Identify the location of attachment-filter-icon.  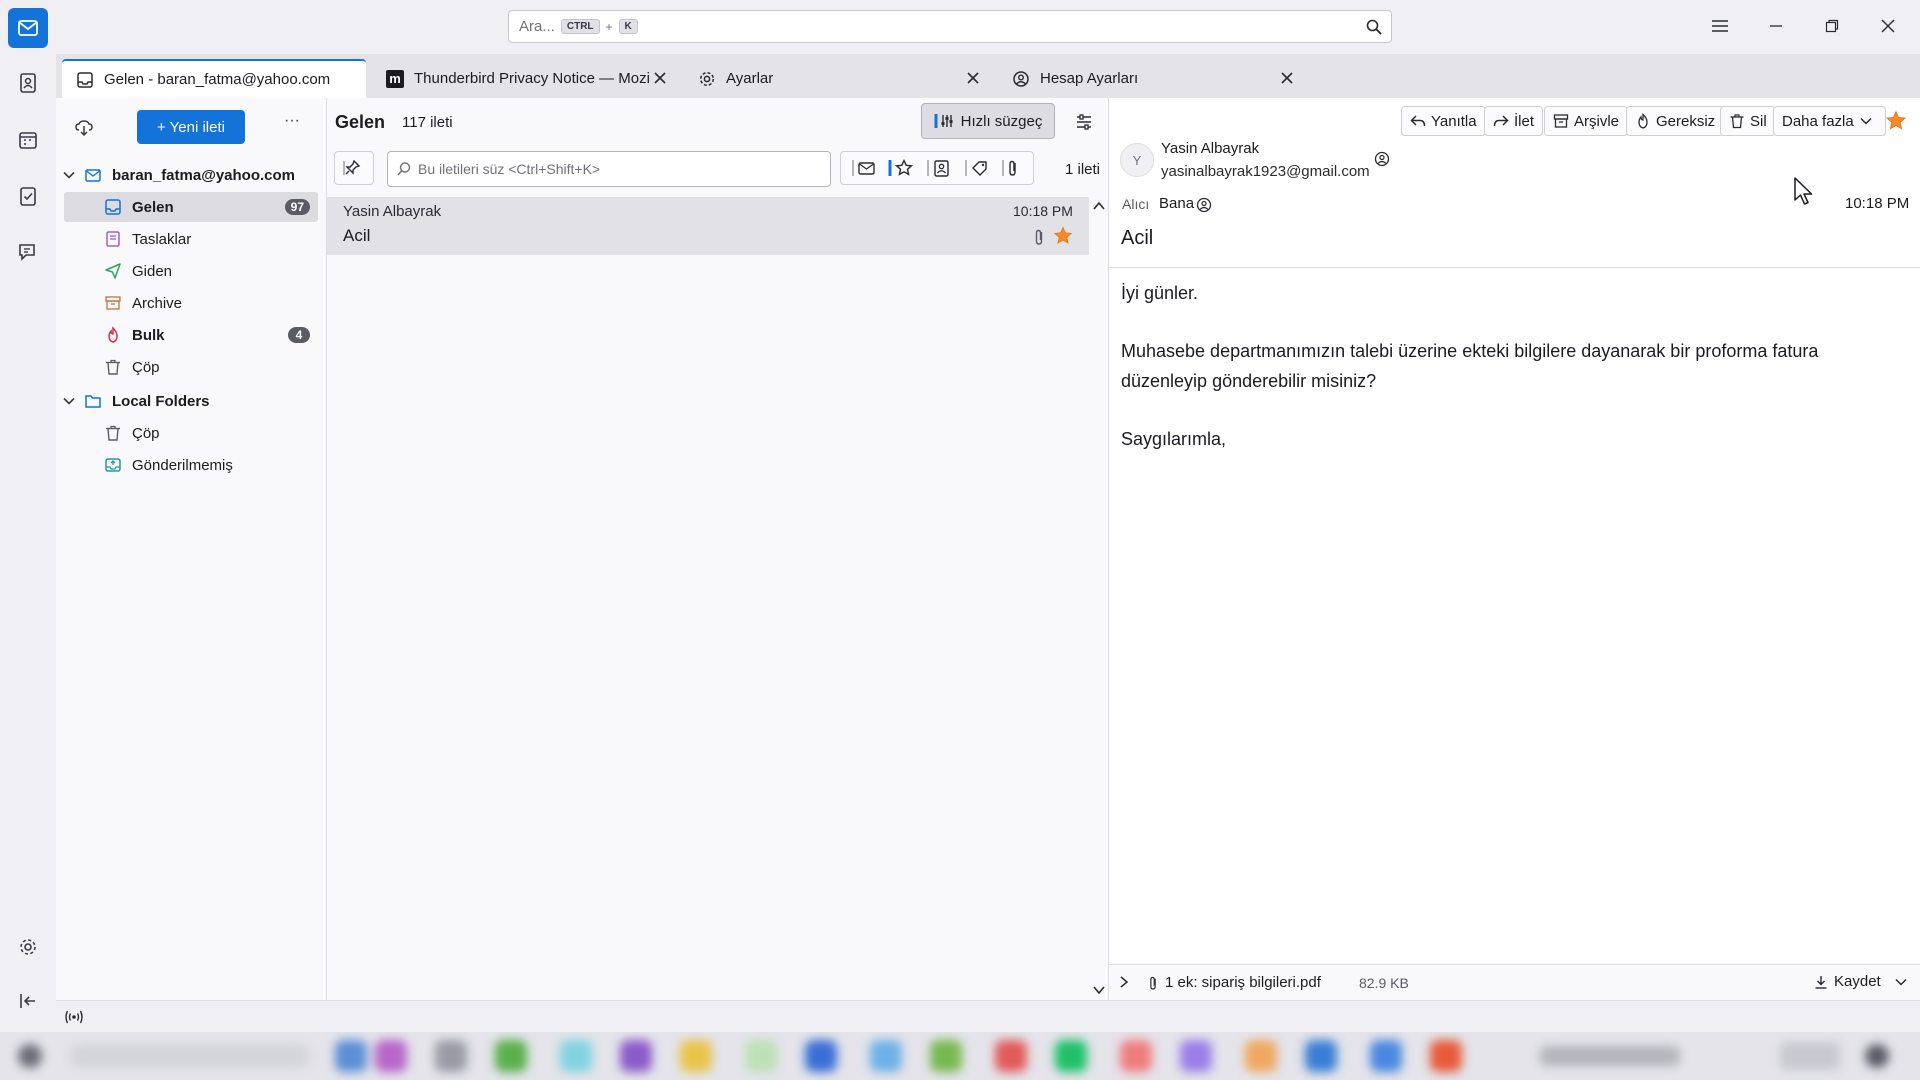
(1012, 168).